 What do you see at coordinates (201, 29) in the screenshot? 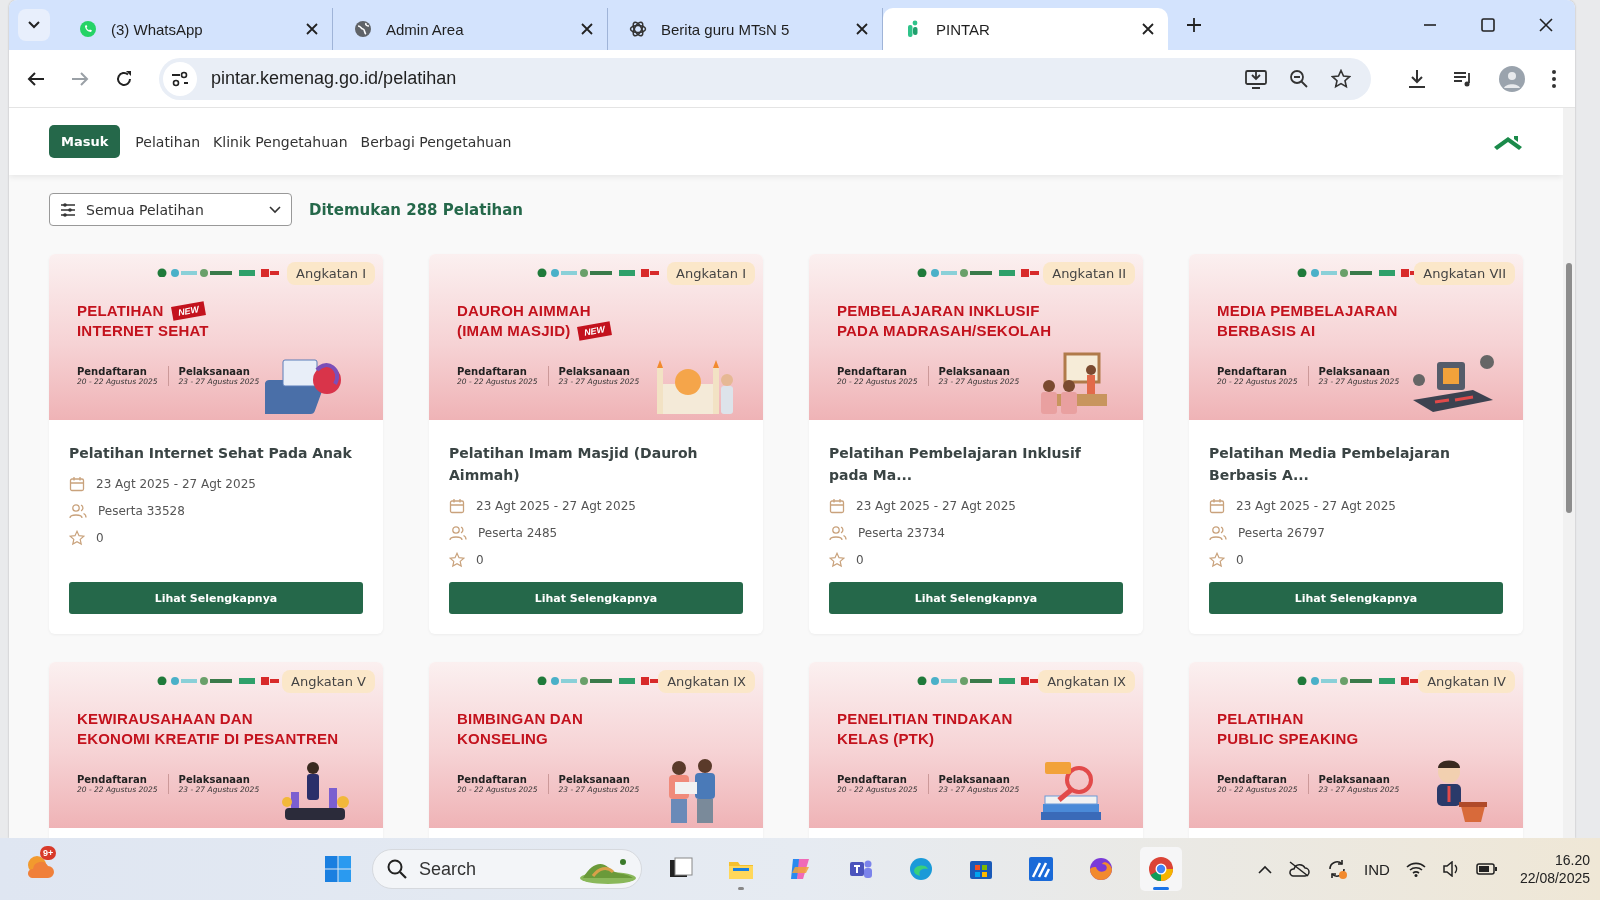
I see `tab-title: (3) WhatsApp` at bounding box center [201, 29].